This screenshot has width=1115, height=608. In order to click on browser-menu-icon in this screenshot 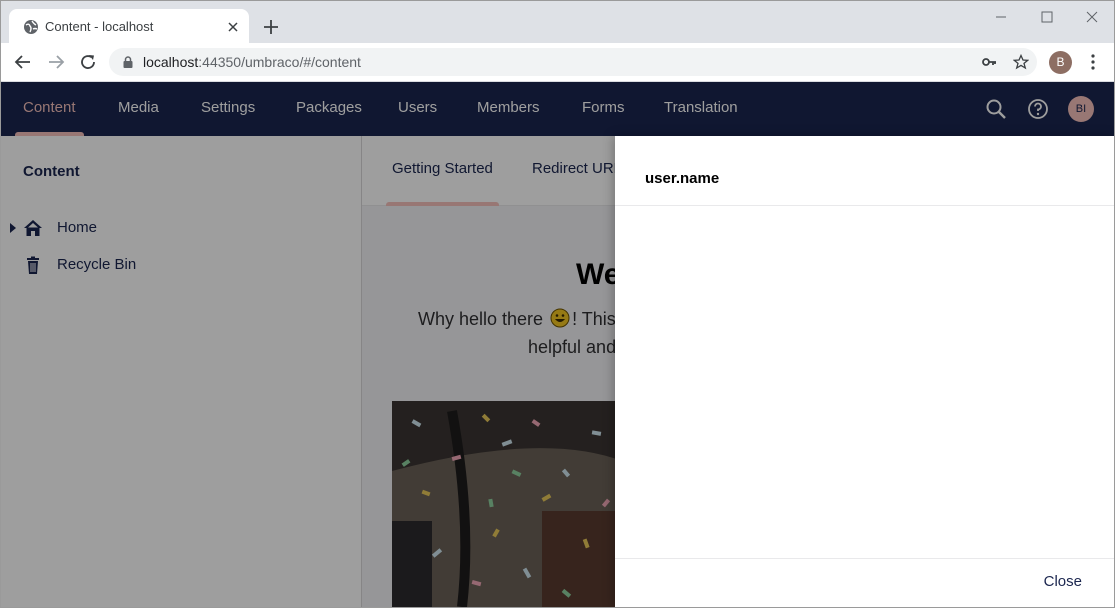, I will do `click(1093, 62)`.